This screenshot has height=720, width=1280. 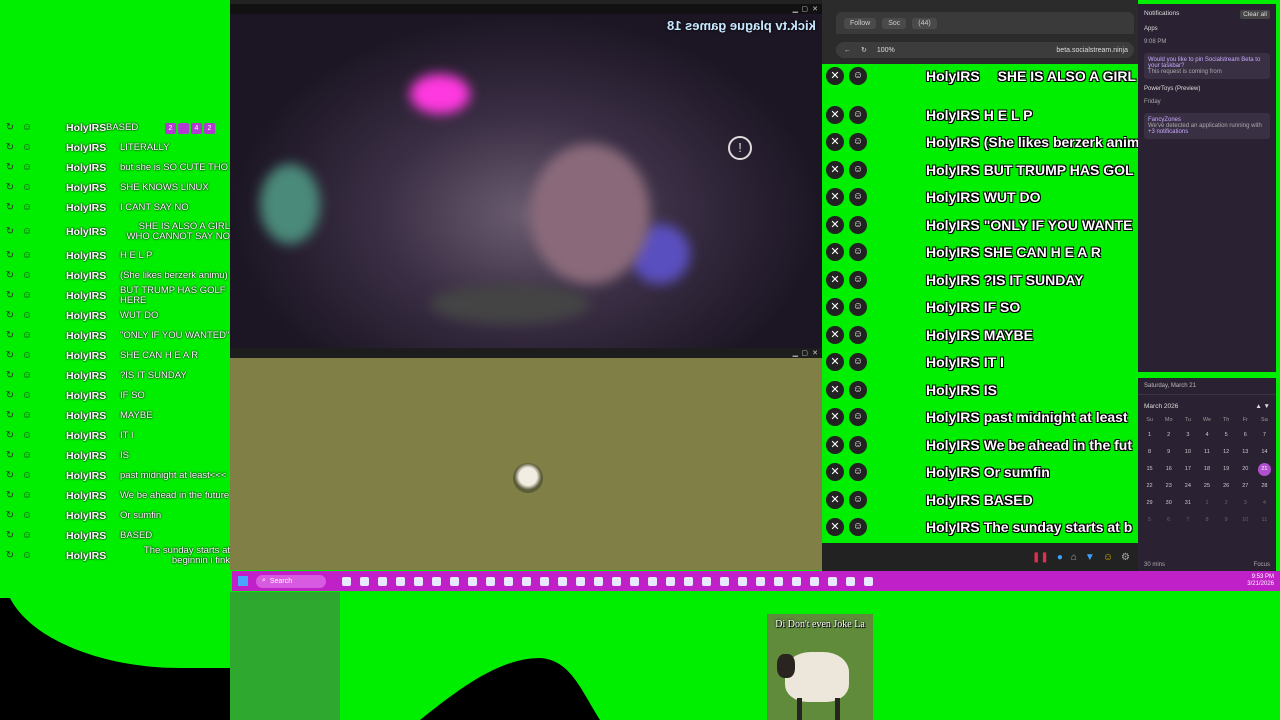 I want to click on calendar-day: 12, so click(x=1226, y=452).